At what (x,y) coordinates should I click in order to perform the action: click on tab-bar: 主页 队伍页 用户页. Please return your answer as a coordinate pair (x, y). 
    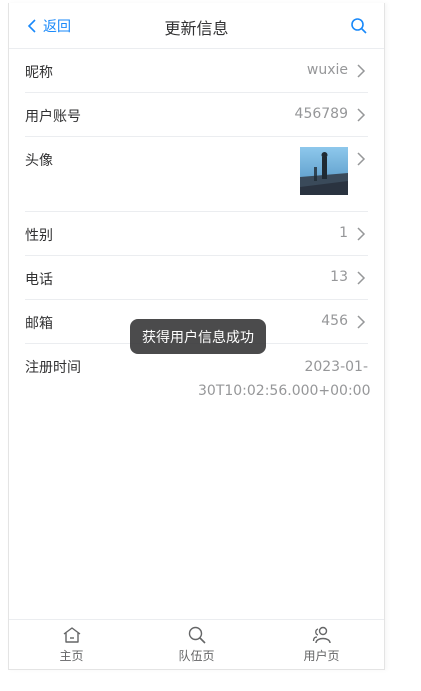
    Looking at the image, I should click on (196, 644).